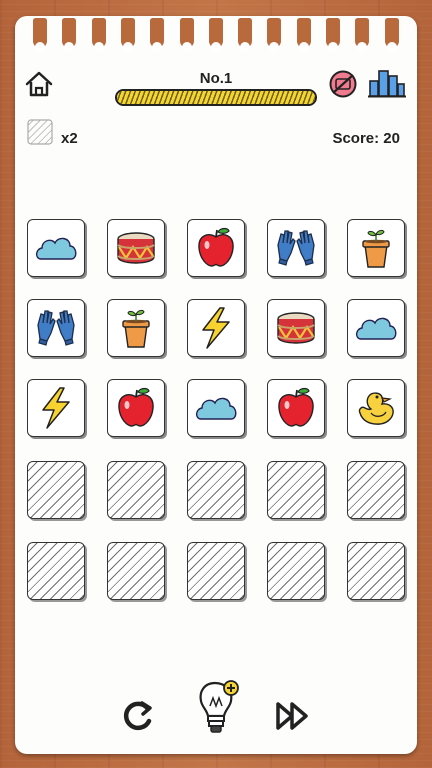 The height and width of the screenshot is (768, 432). I want to click on levels-map-button, so click(387, 85).